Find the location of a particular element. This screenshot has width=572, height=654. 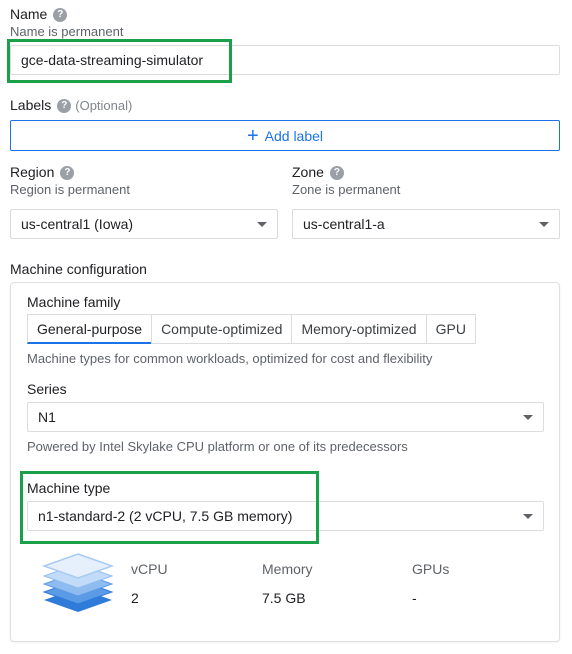

labels-label: Labels? (Optional) is located at coordinates (71, 105).